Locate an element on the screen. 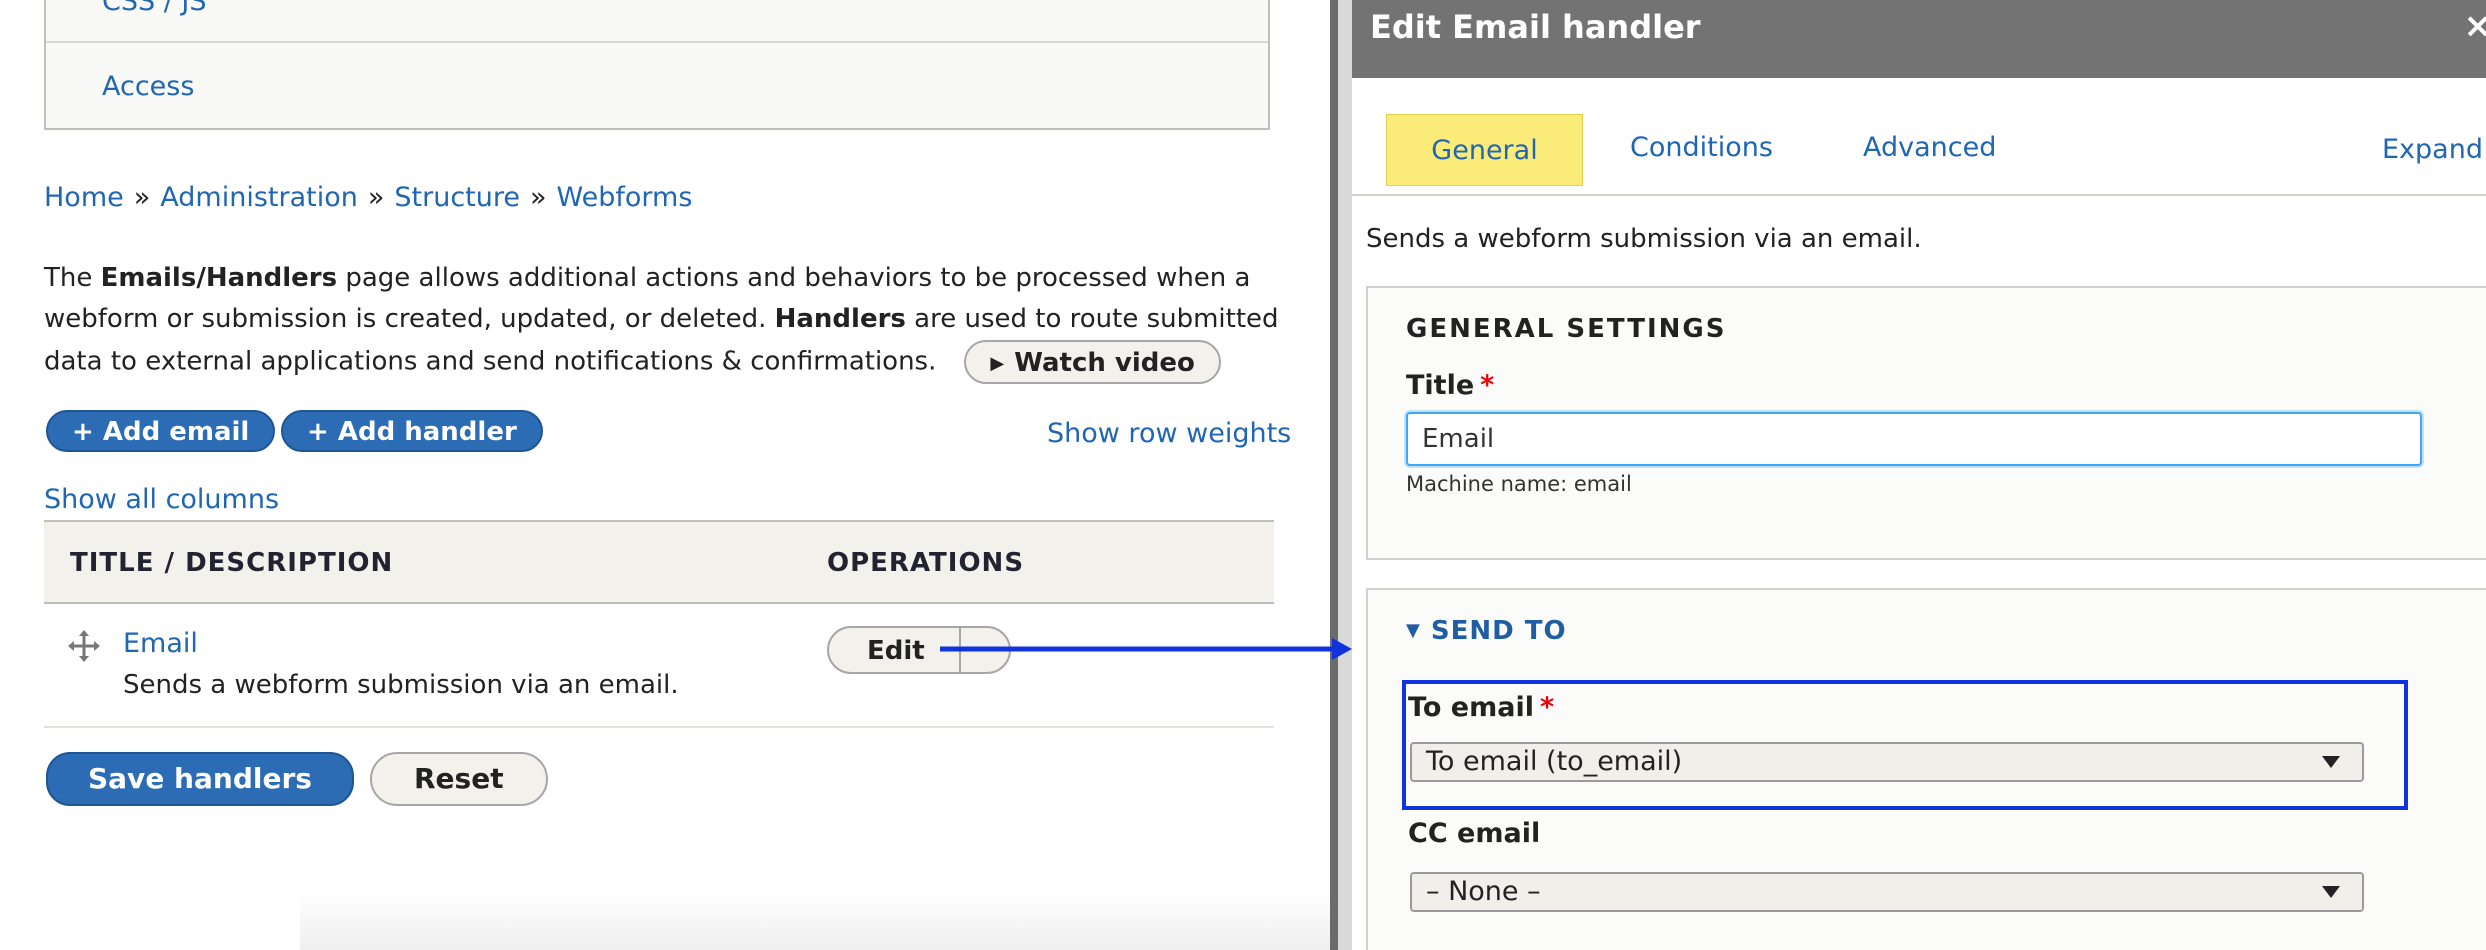 Image resolution: width=2486 pixels, height=950 pixels. close-icon: × is located at coordinates (2475, 26).